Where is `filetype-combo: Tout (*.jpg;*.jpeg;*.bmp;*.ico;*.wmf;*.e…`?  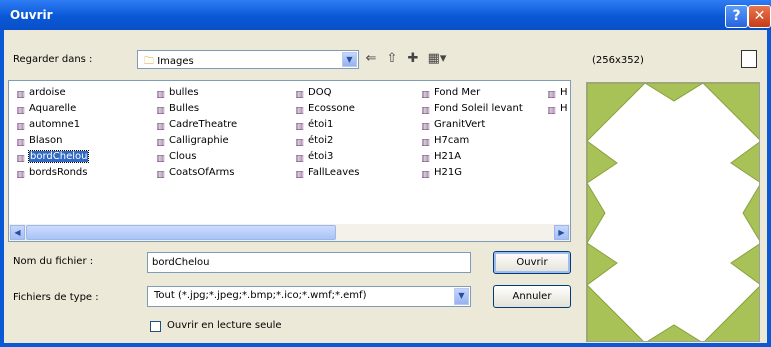 filetype-combo: Tout (*.jpg;*.jpeg;*.bmp;*.ico;*.wmf;*.e… is located at coordinates (309, 296).